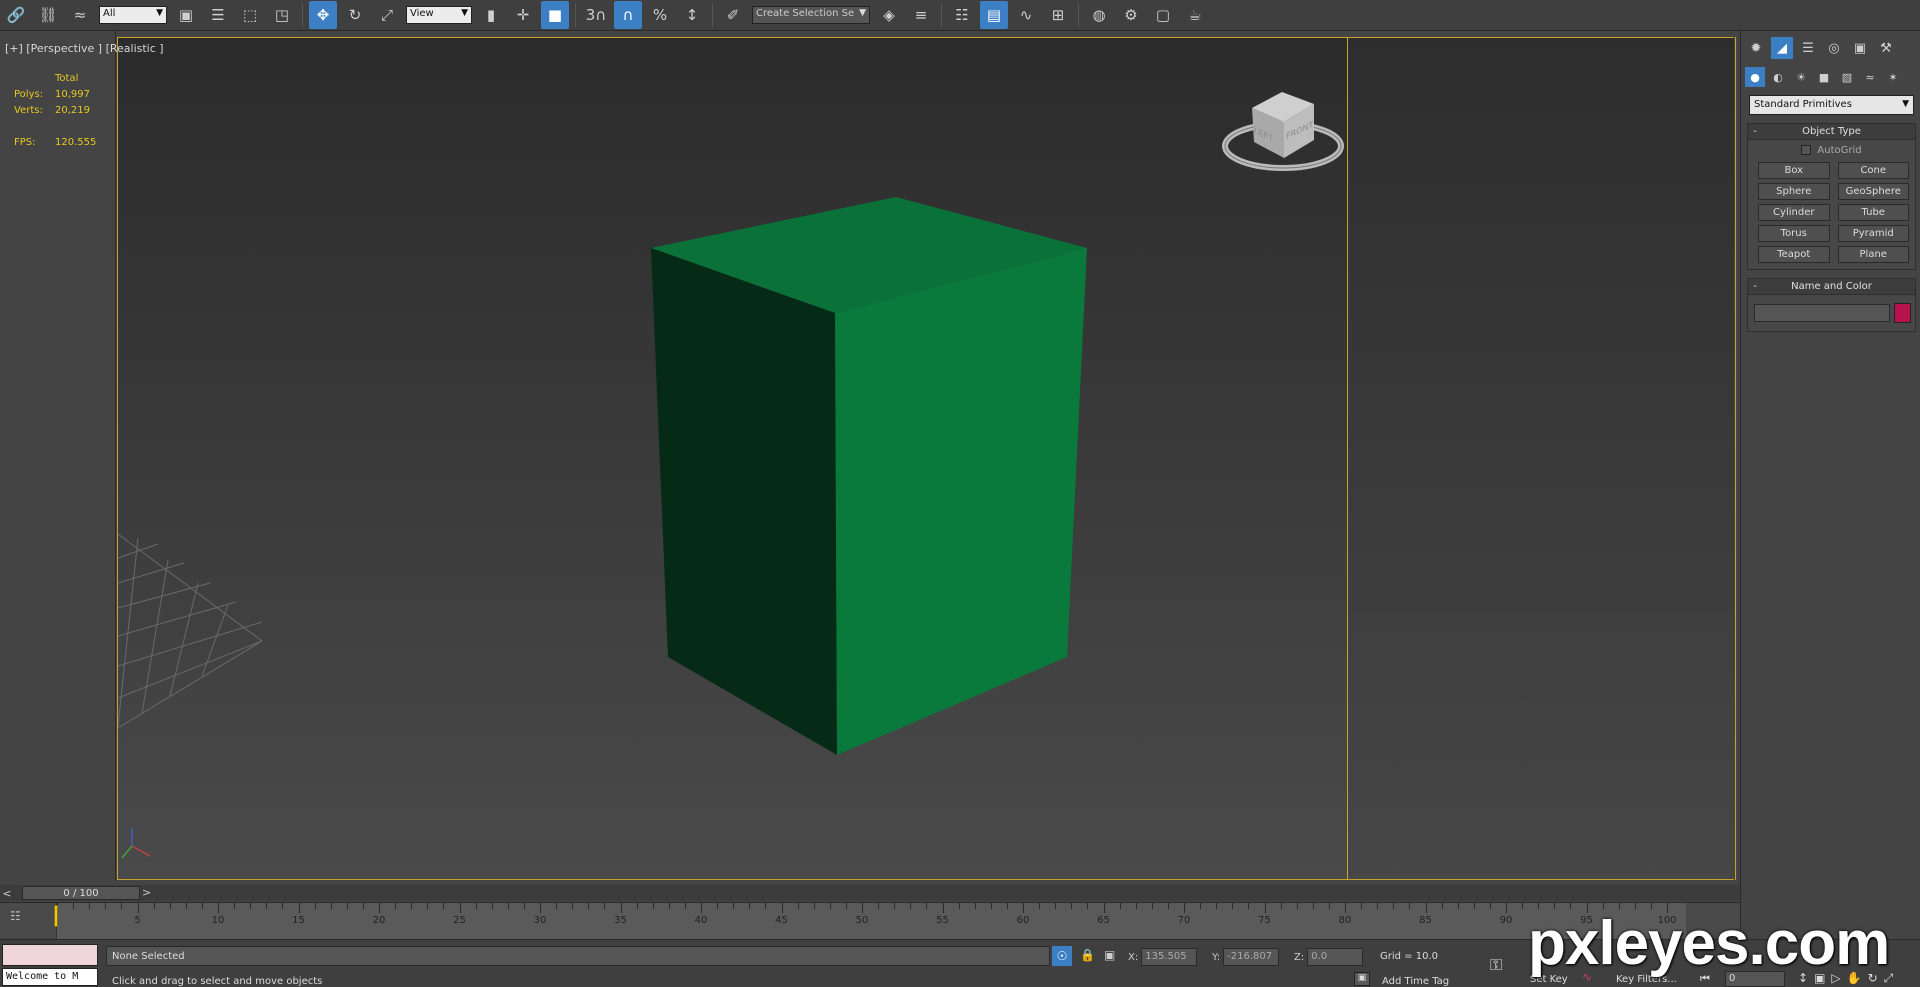 The height and width of the screenshot is (987, 1920). What do you see at coordinates (1873, 191) in the screenshot?
I see `geosphere-button: GeoSphere` at bounding box center [1873, 191].